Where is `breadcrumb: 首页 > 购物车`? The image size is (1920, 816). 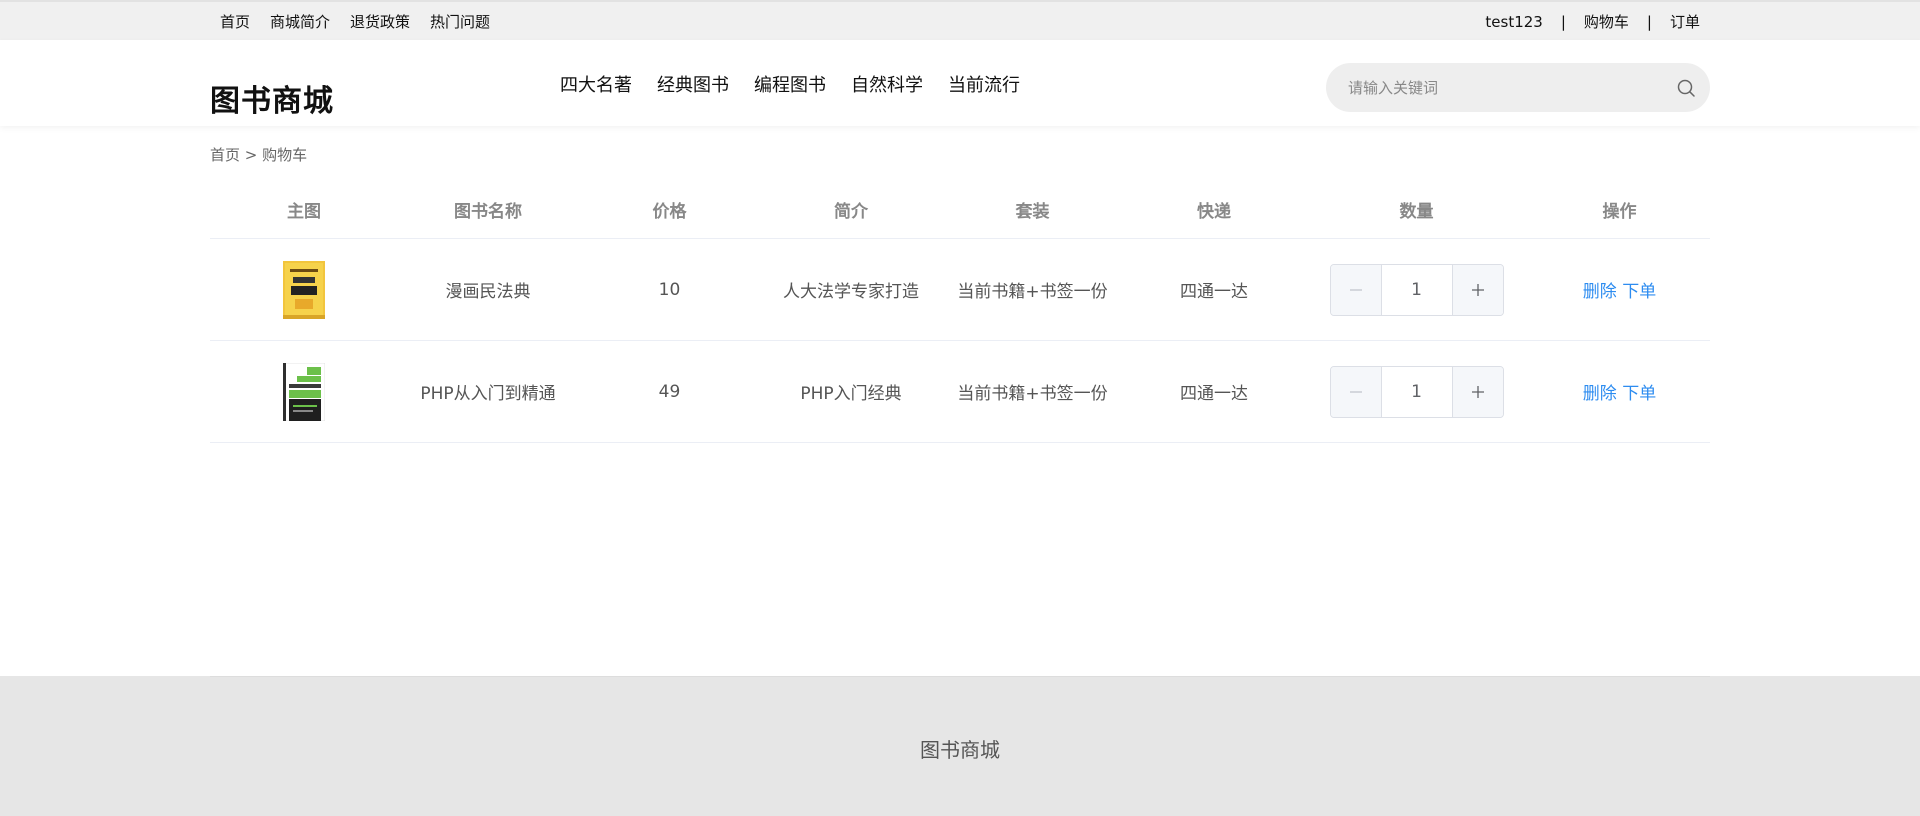 breadcrumb: 首页 > 购物车 is located at coordinates (258, 154).